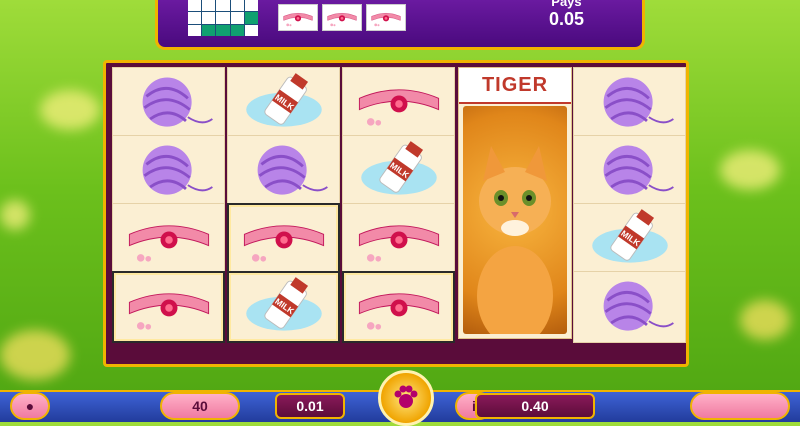 This screenshot has width=800, height=426. I want to click on pays-display: Pays 0.05, so click(566, 15).